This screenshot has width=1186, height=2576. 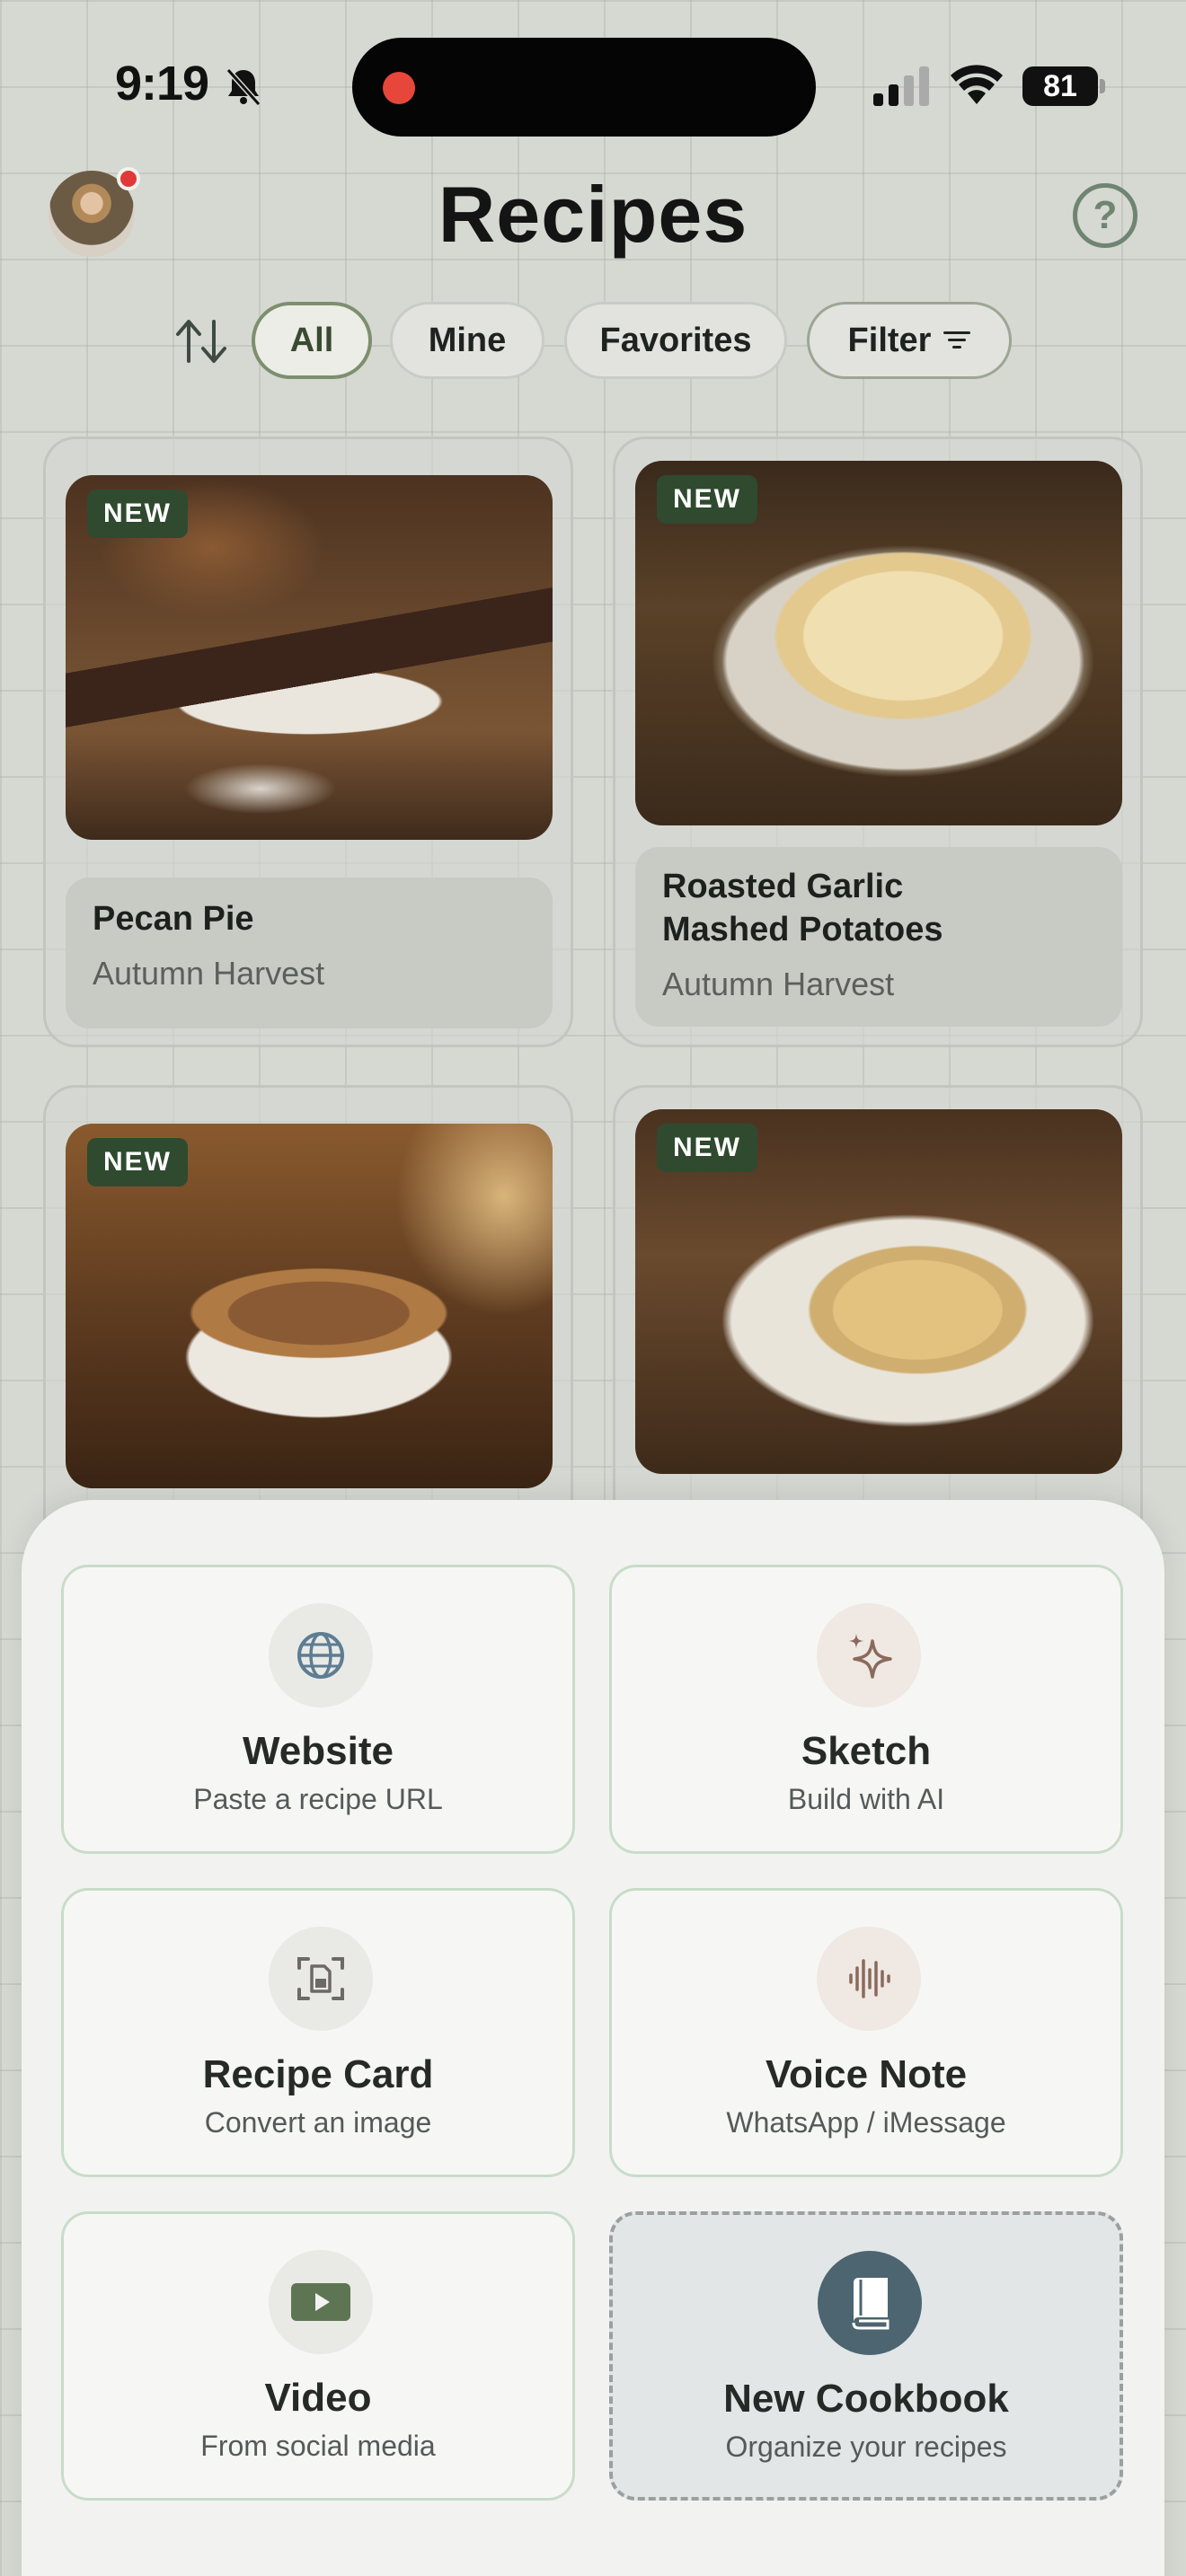 What do you see at coordinates (866, 1799) in the screenshot?
I see `action-subtitle: Build with AI` at bounding box center [866, 1799].